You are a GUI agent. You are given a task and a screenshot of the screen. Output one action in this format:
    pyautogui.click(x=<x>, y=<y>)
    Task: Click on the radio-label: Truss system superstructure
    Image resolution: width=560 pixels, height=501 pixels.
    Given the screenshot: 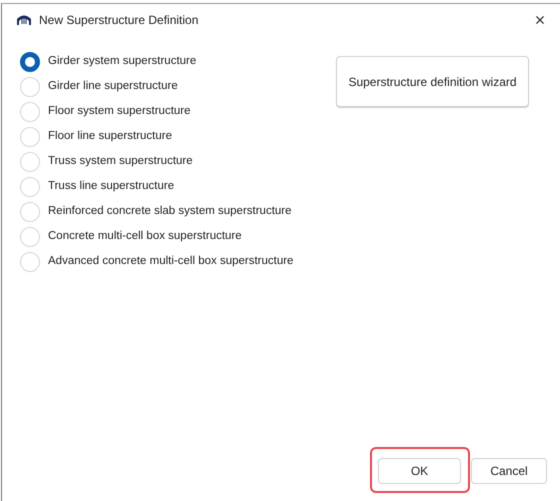 What is the action you would take?
    pyautogui.click(x=120, y=161)
    